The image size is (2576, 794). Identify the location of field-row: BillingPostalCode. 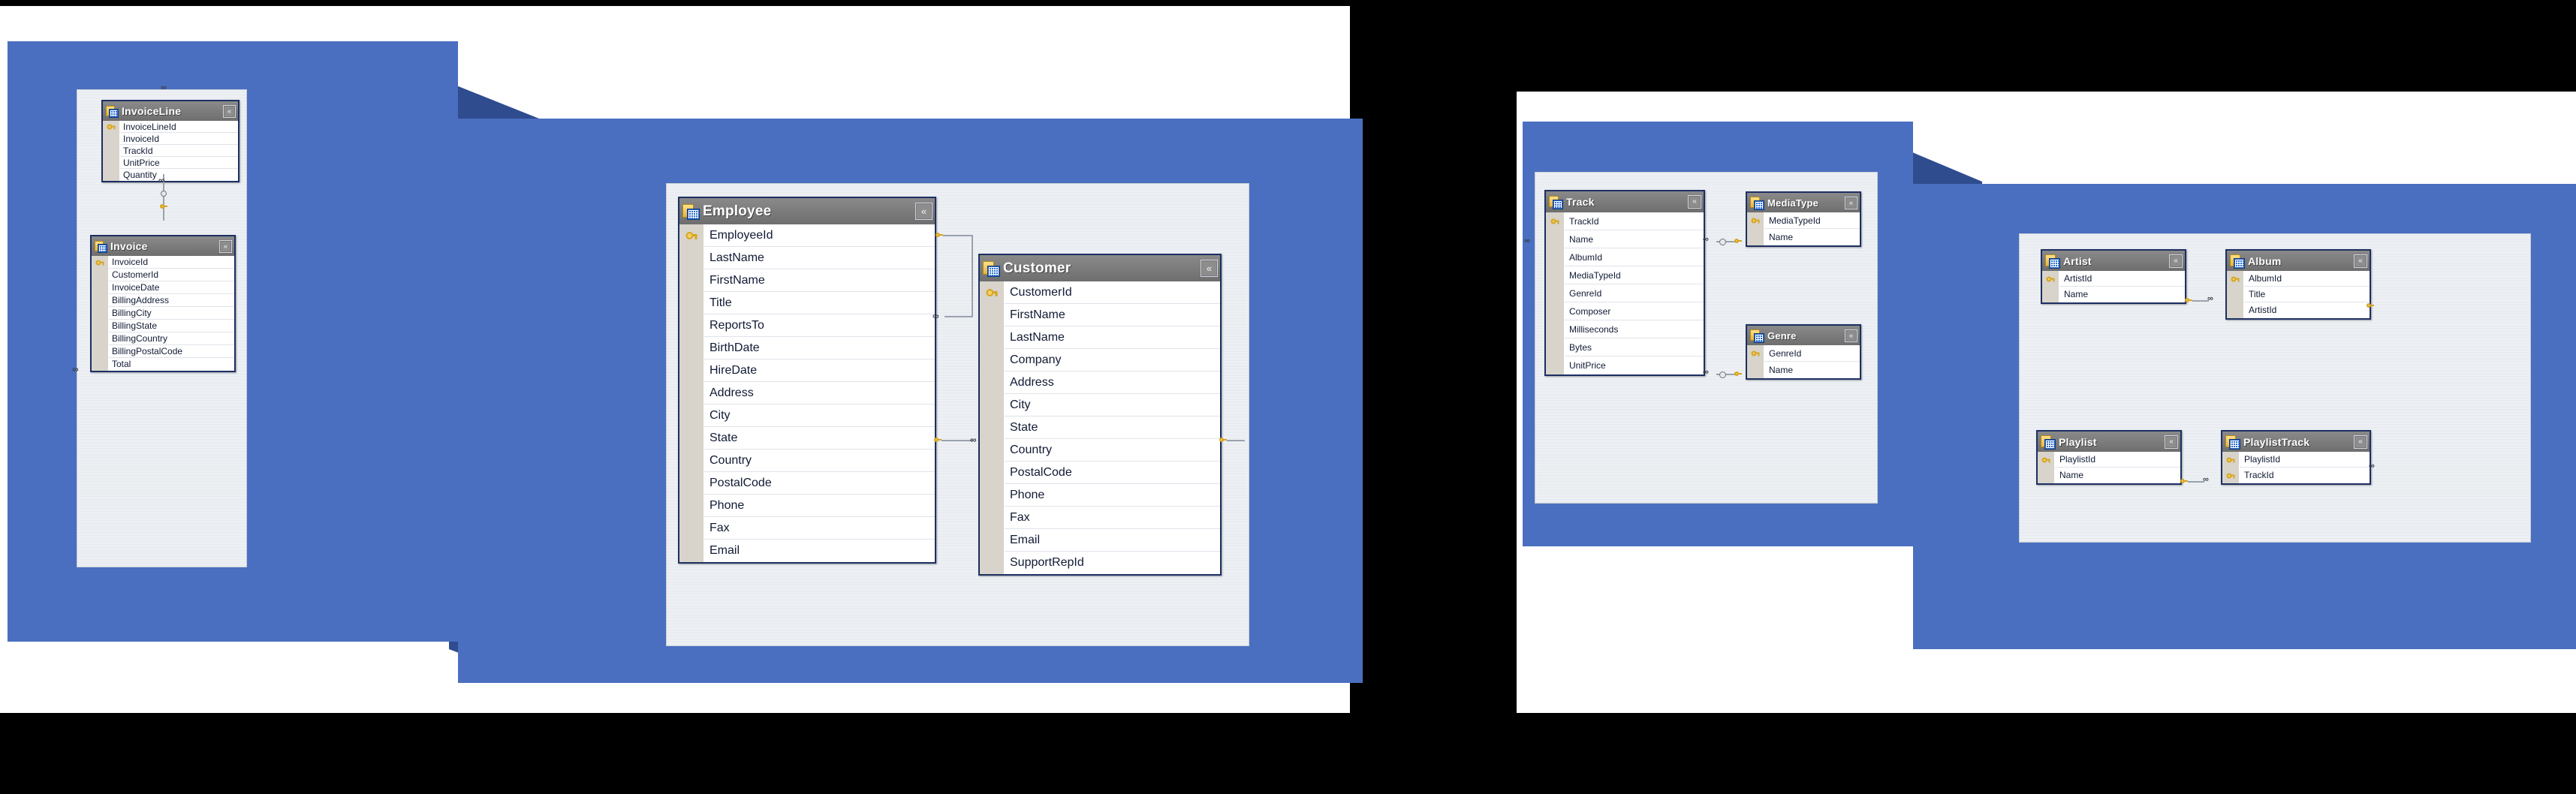
(171, 351).